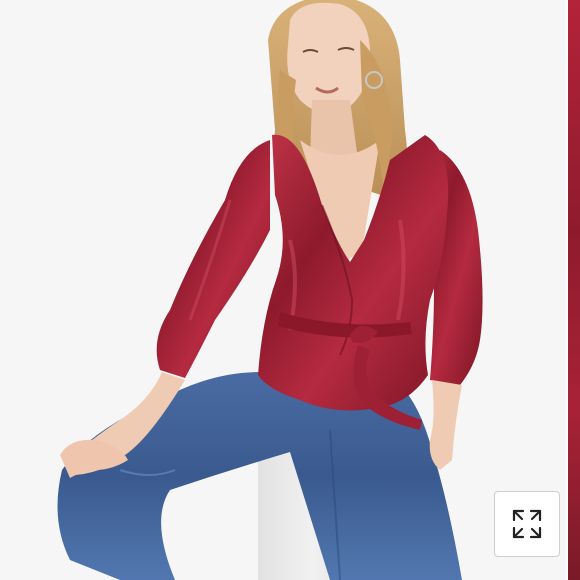 This screenshot has height=580, width=580. What do you see at coordinates (445, 425) in the screenshot?
I see `right-forearm` at bounding box center [445, 425].